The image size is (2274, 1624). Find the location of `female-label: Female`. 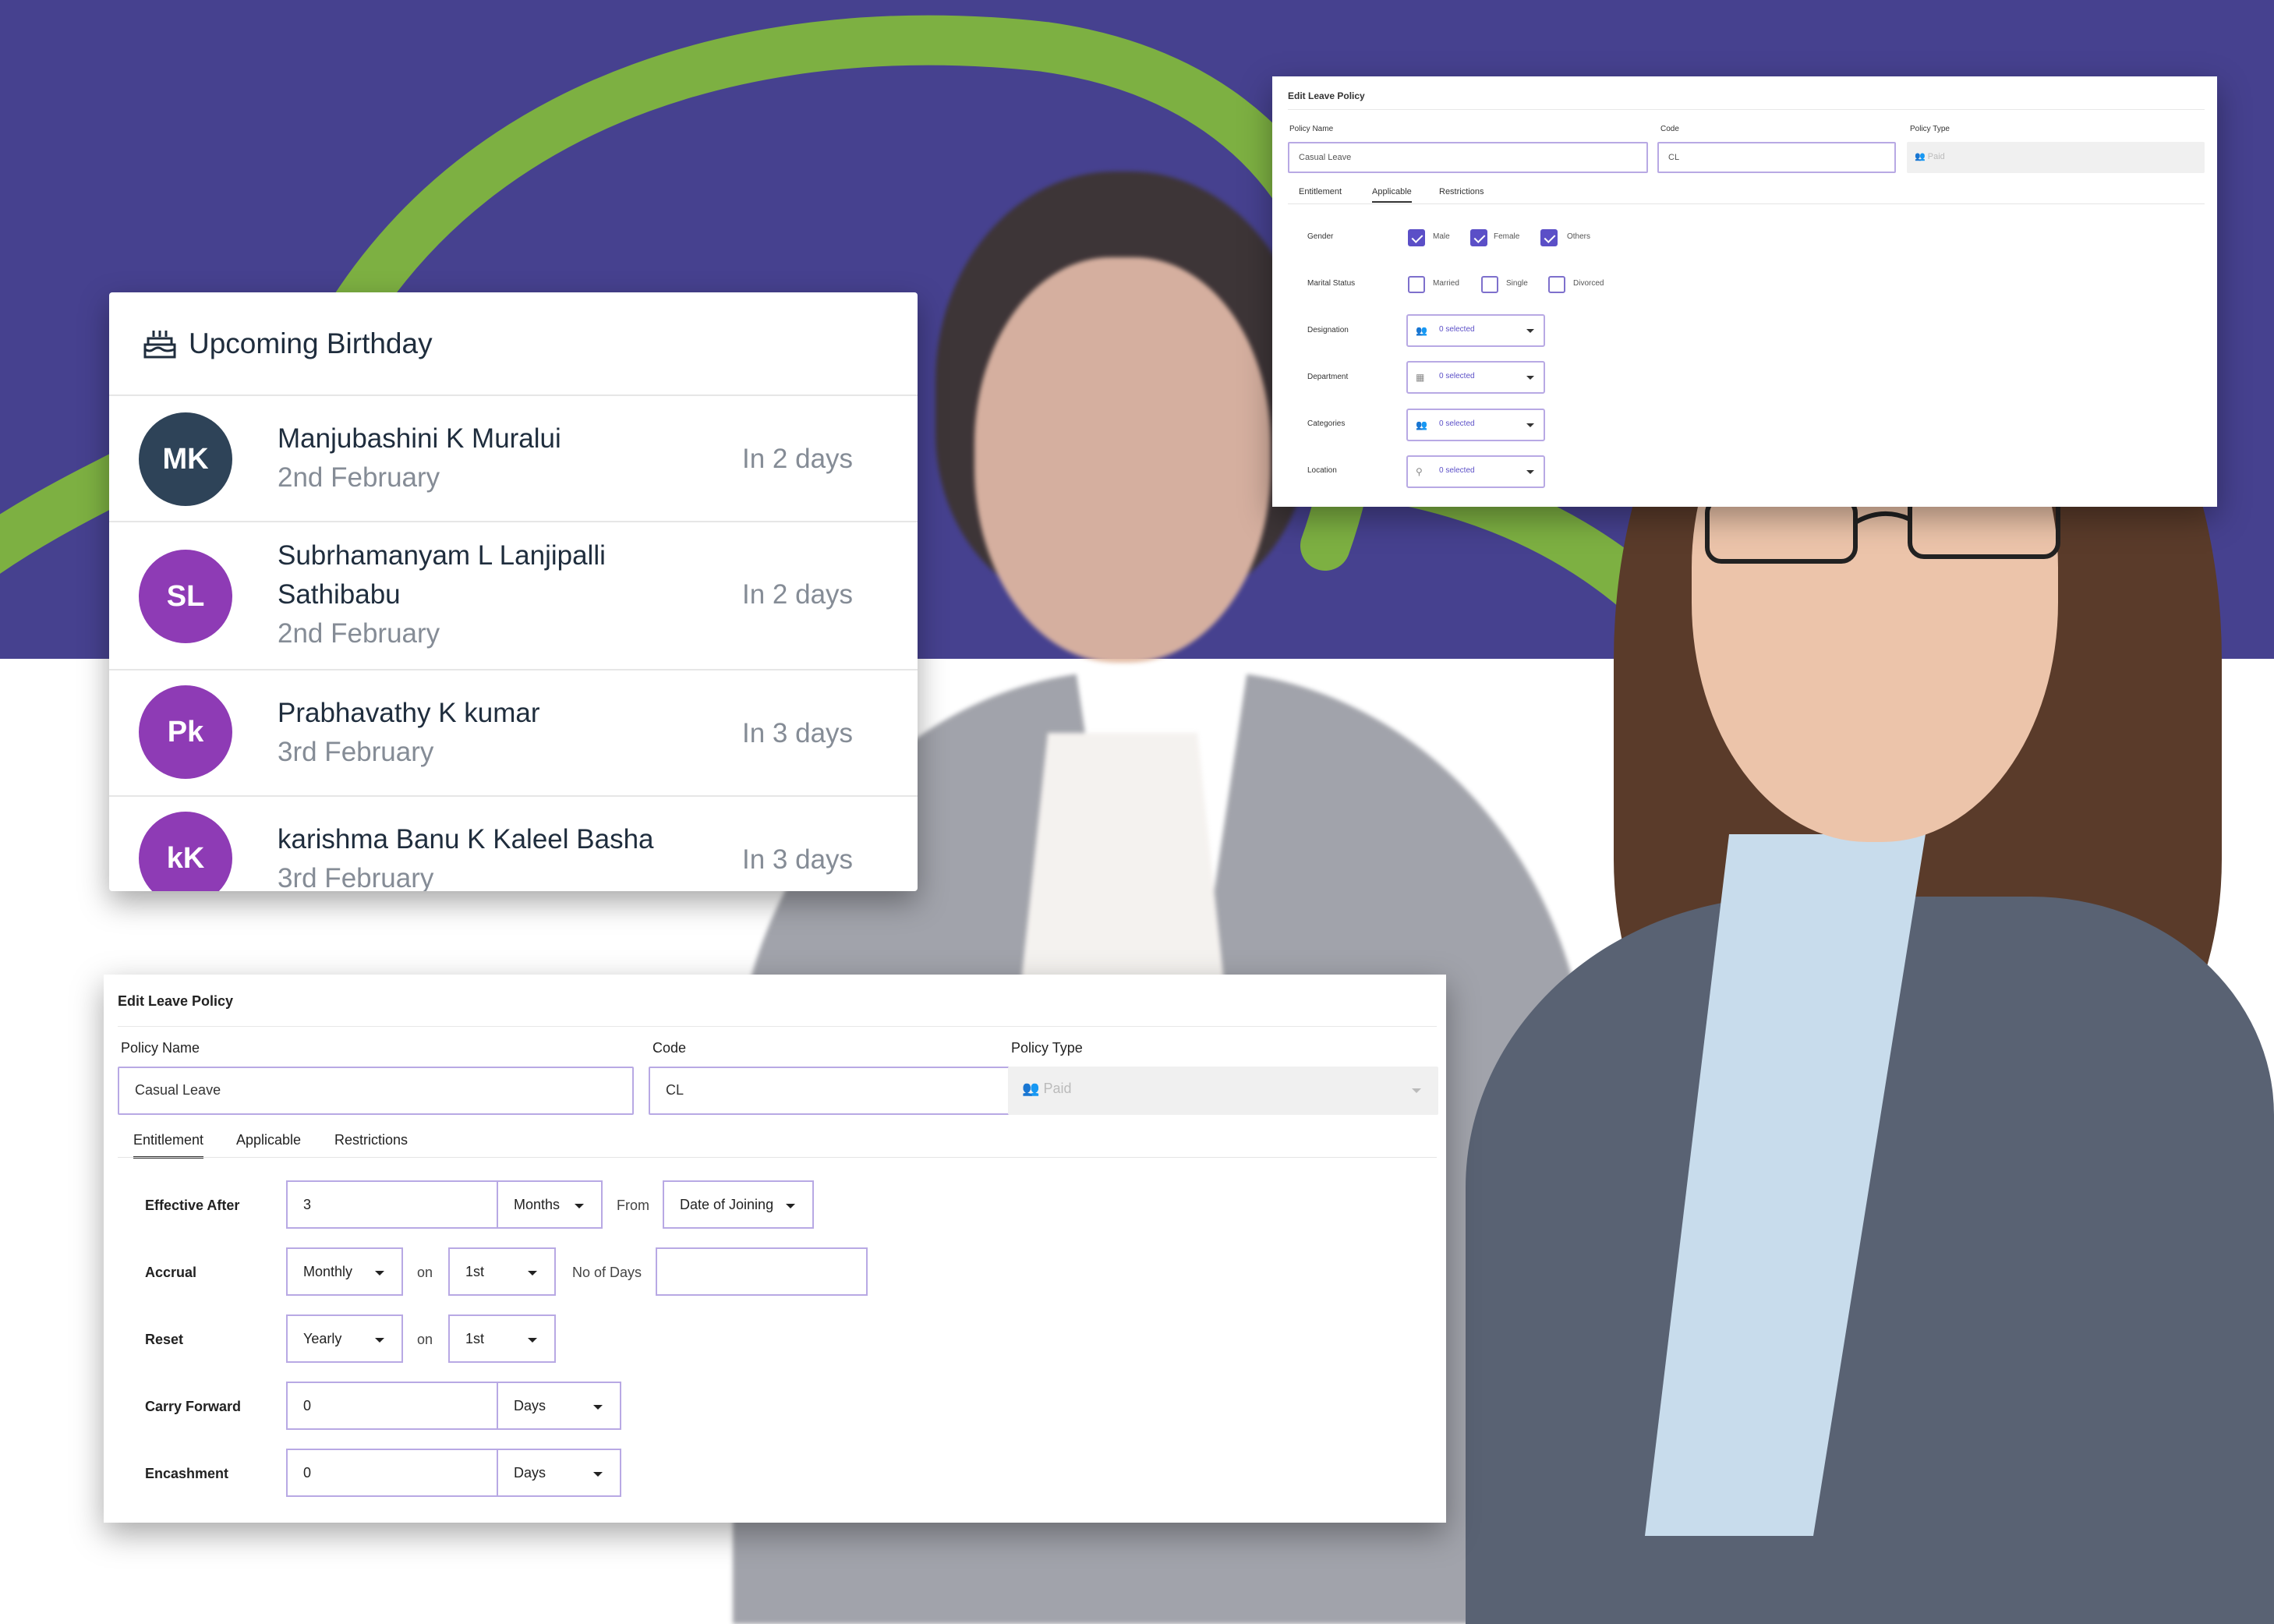

female-label: Female is located at coordinates (1507, 236).